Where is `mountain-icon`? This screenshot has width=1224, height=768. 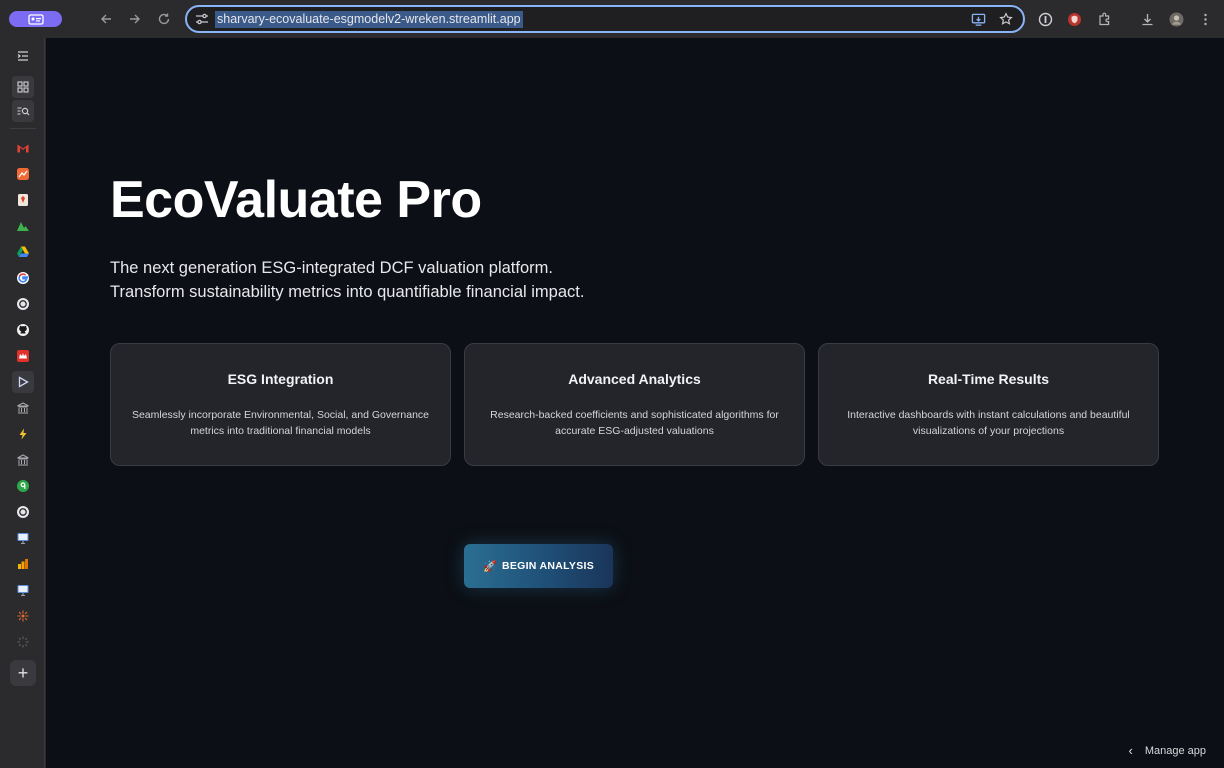
mountain-icon is located at coordinates (23, 226).